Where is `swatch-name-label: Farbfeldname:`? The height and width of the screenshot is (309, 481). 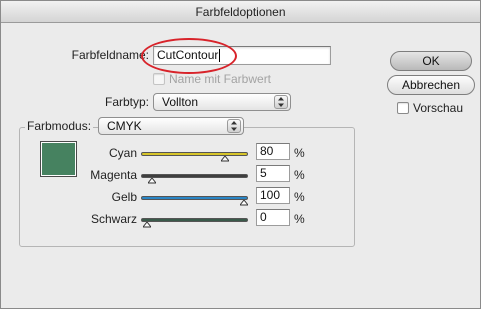 swatch-name-label: Farbfeldname: is located at coordinates (110, 55).